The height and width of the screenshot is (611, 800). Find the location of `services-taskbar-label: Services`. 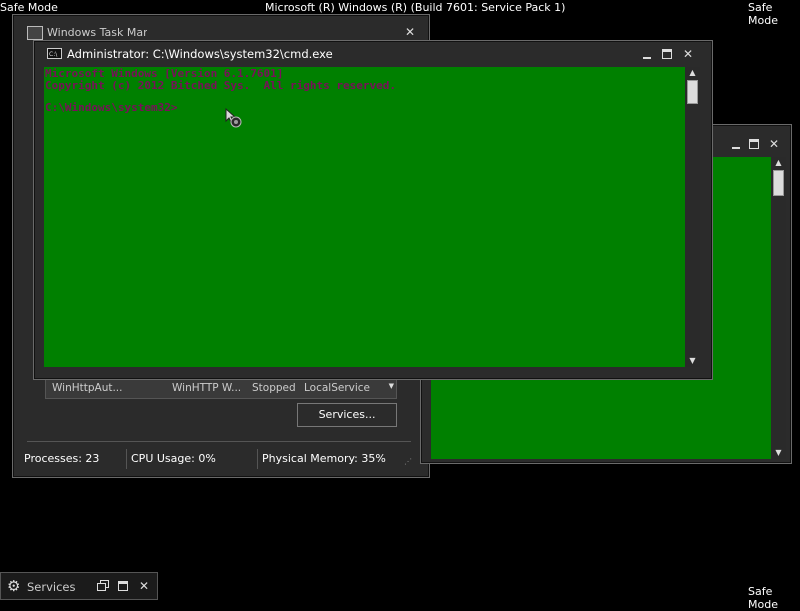

services-taskbar-label: Services is located at coordinates (51, 587).